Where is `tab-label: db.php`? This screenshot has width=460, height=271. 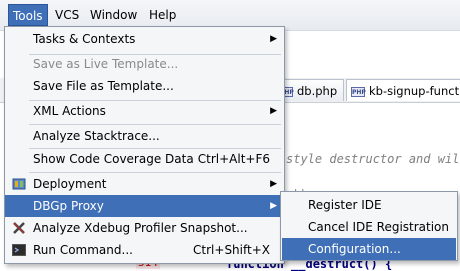
tab-label: db.php is located at coordinates (317, 91).